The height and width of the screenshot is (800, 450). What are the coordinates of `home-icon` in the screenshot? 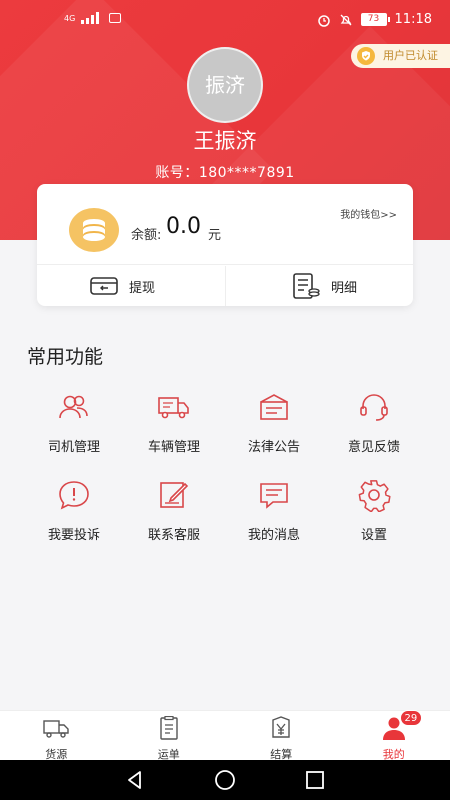 It's located at (225, 780).